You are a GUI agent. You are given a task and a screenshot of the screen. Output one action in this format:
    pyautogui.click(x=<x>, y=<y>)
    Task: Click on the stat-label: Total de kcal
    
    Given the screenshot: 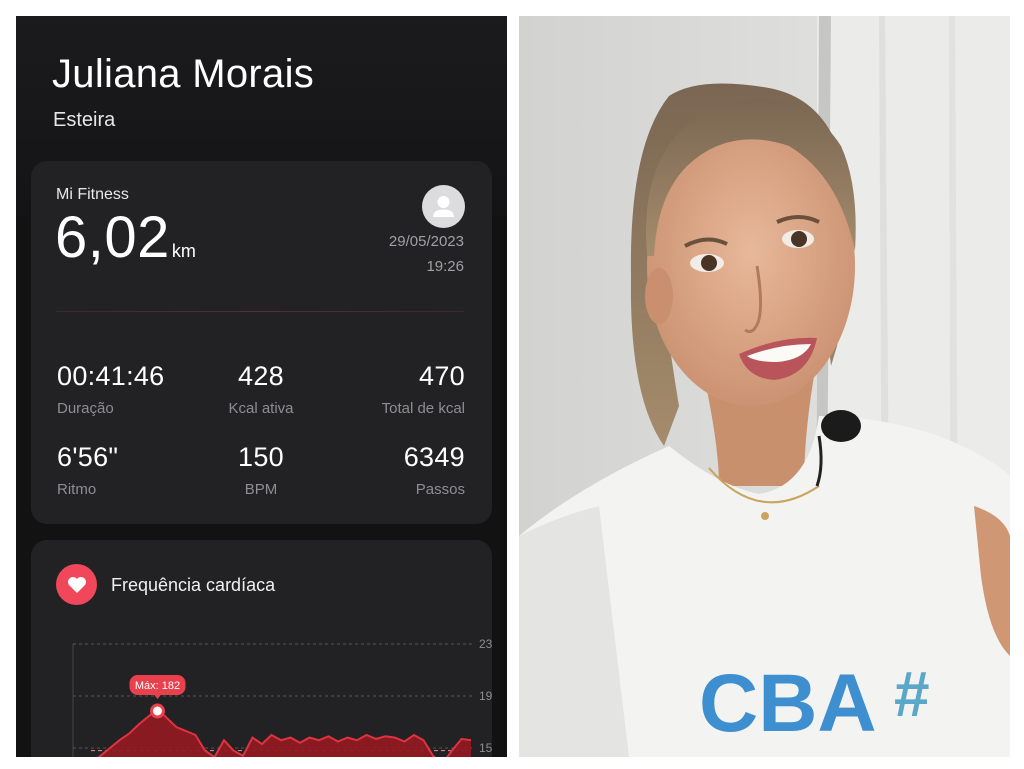 What is the action you would take?
    pyautogui.click(x=423, y=408)
    